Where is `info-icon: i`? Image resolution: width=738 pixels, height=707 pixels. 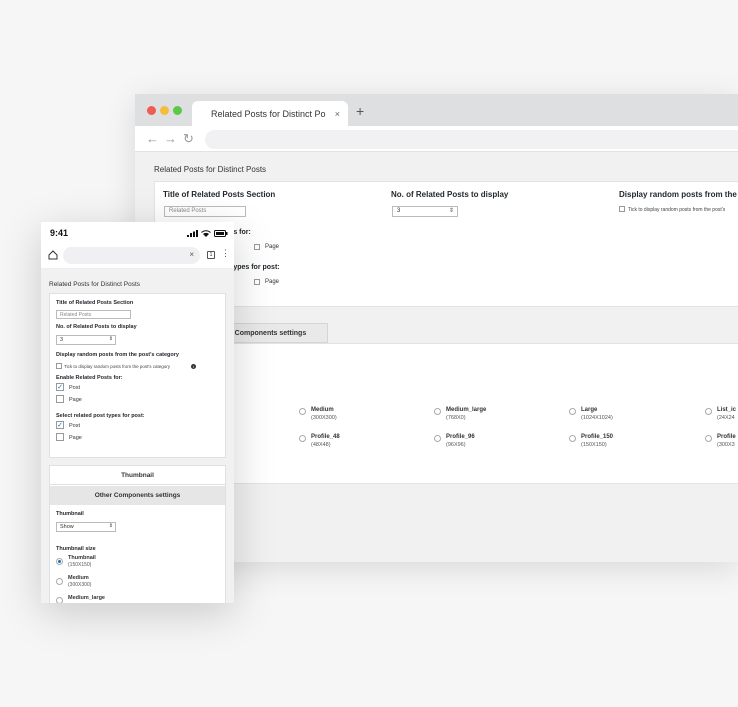 info-icon: i is located at coordinates (193, 366).